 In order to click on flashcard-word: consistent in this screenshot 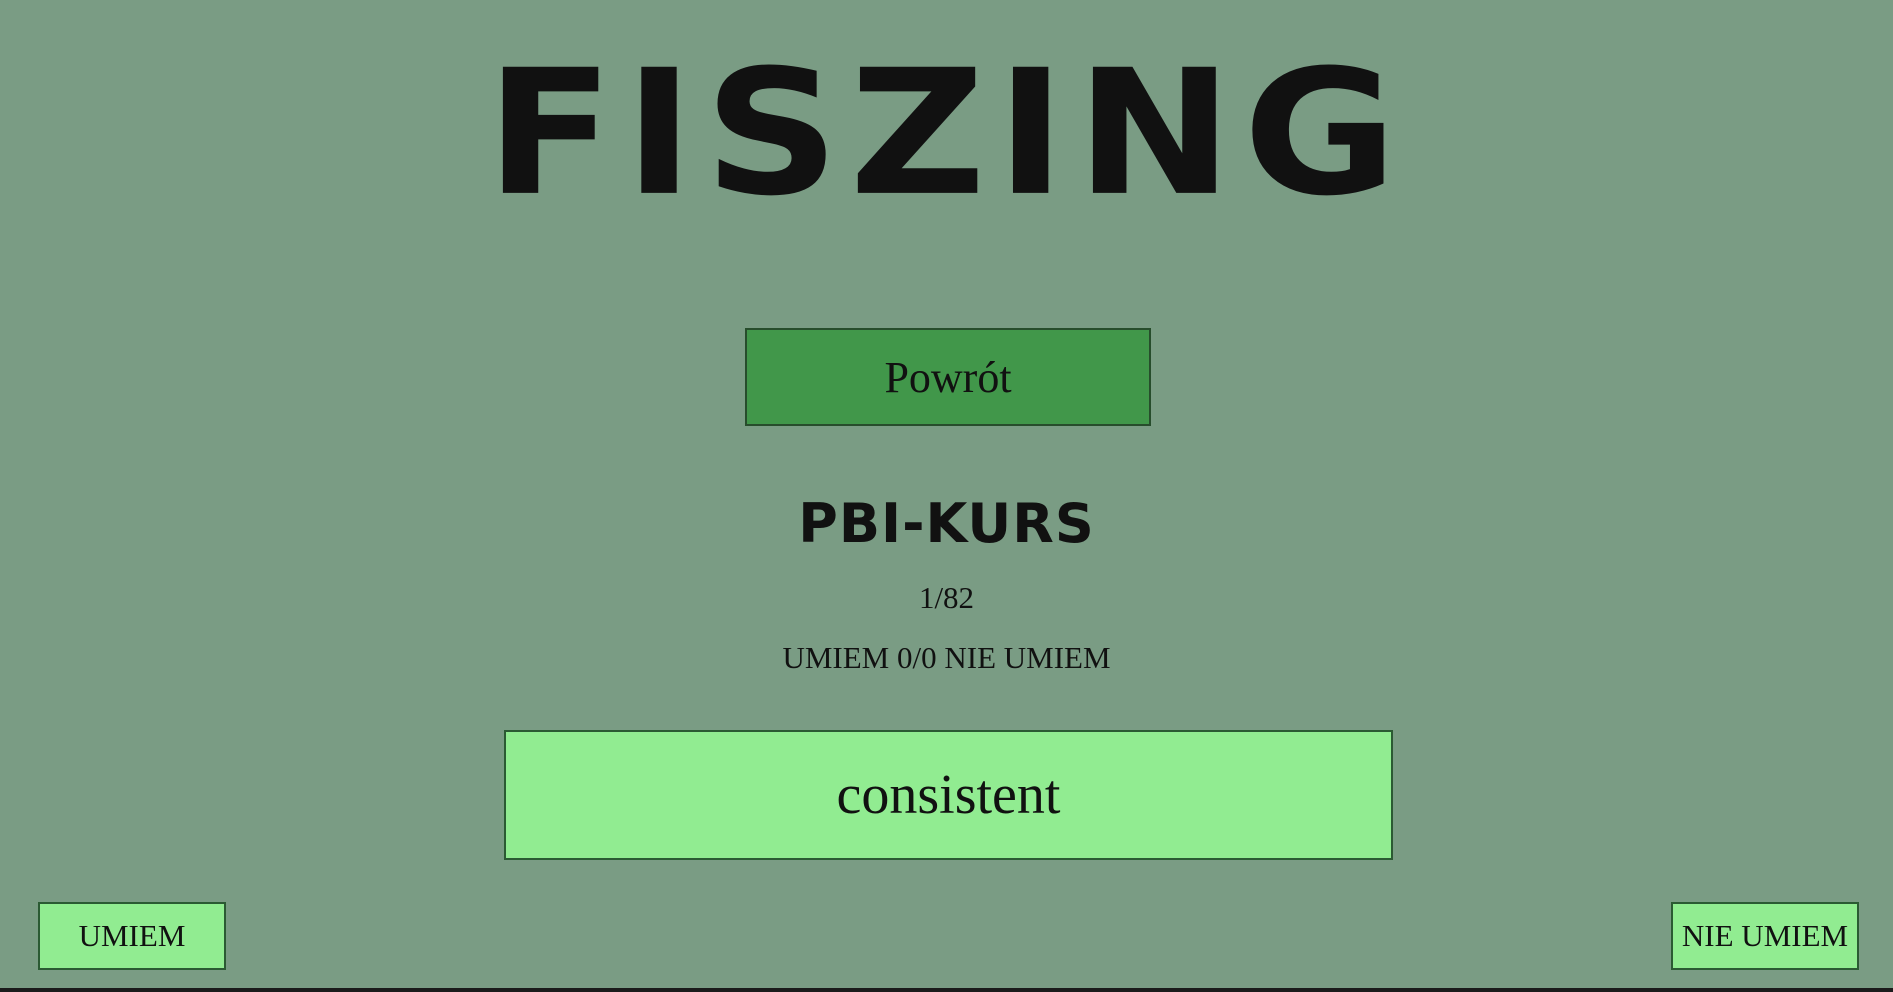, I will do `click(948, 795)`.